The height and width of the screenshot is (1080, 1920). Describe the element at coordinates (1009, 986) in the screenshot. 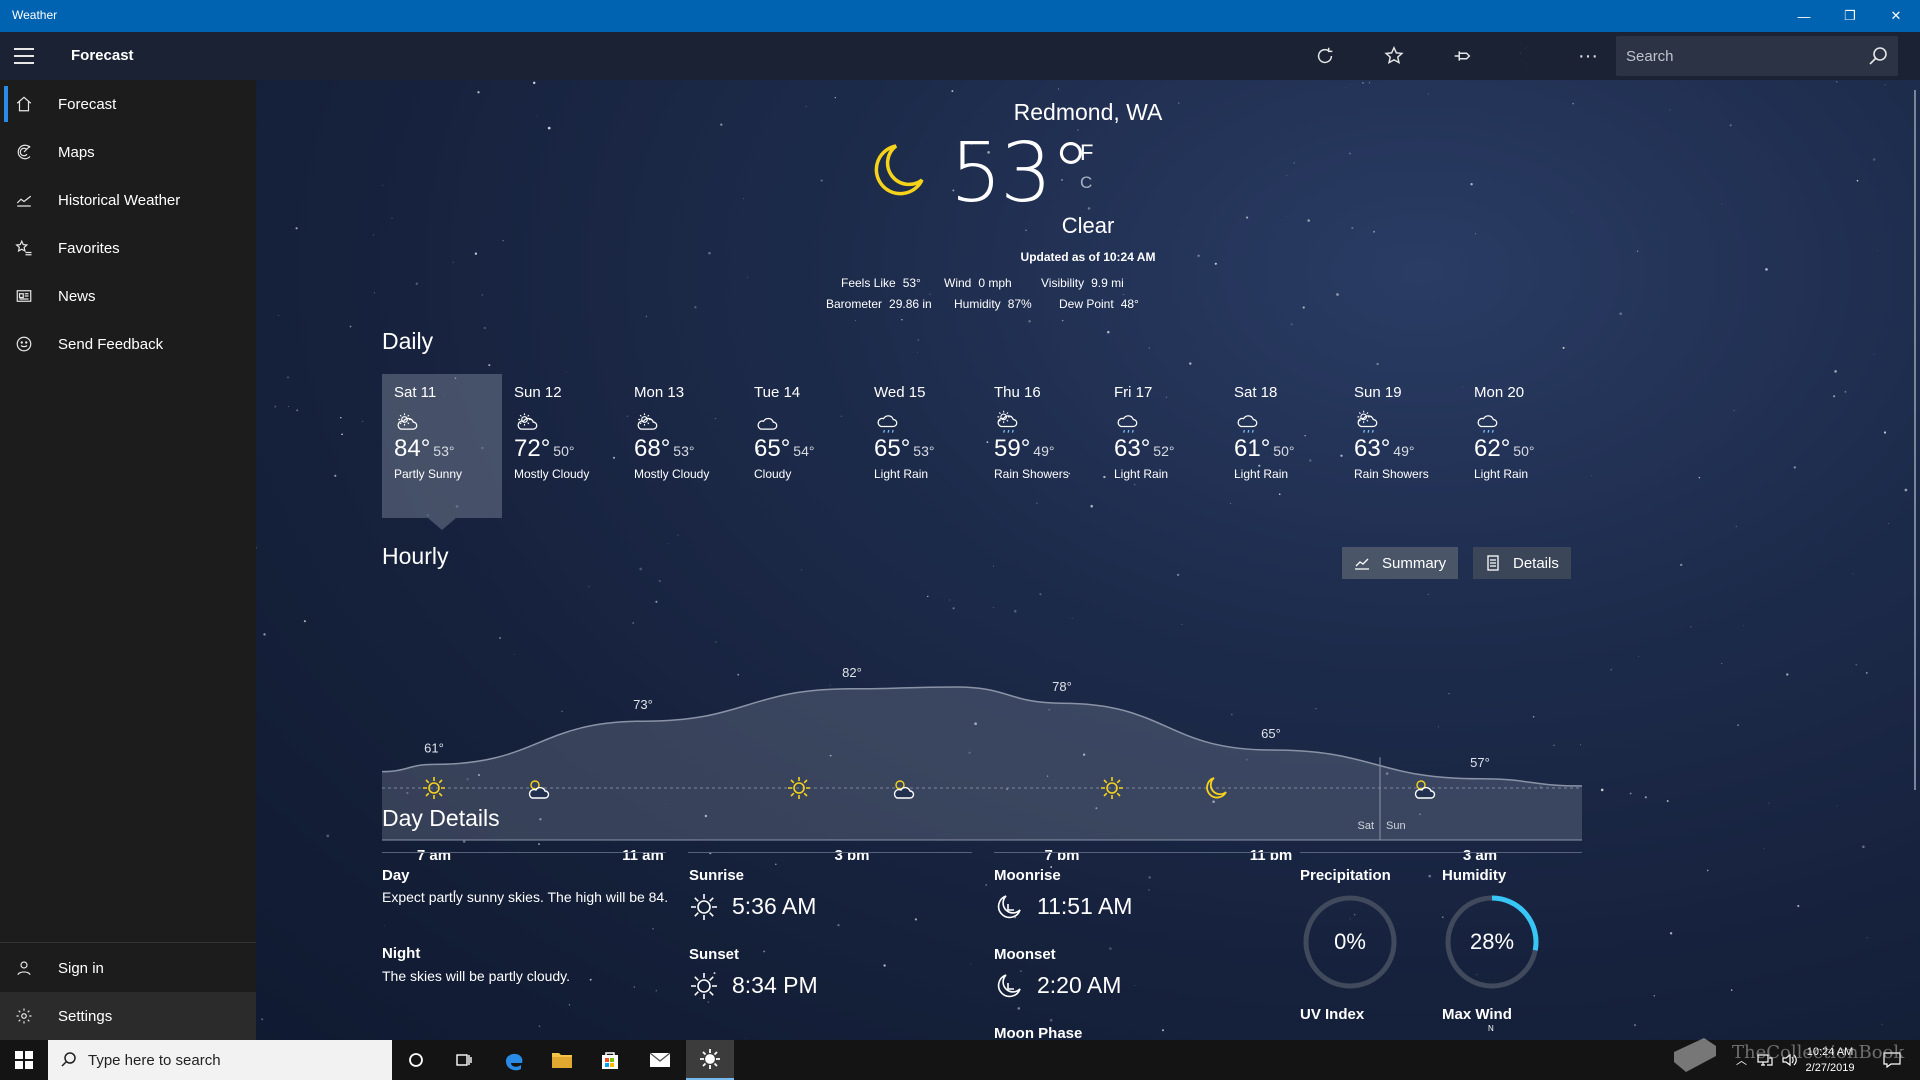

I see `moonset-icon` at that location.